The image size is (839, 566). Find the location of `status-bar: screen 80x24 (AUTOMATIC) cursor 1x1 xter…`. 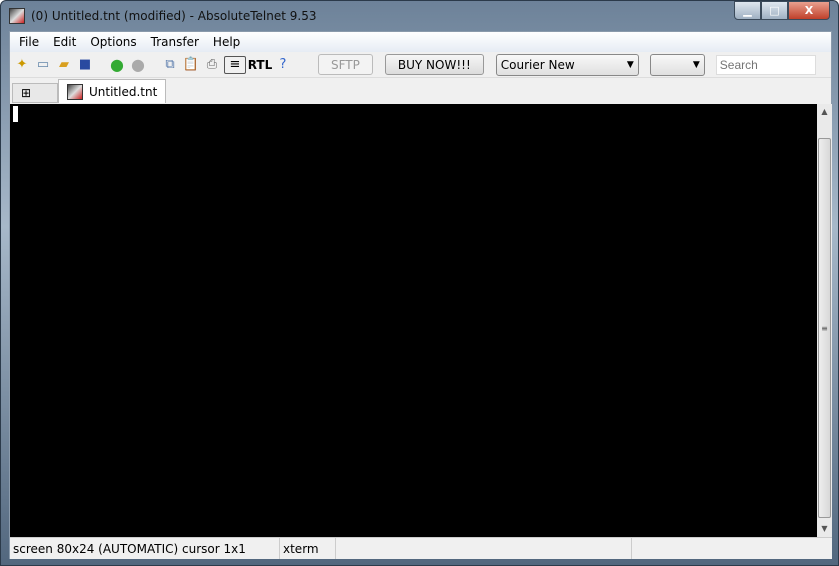

status-bar: screen 80x24 (AUTOMATIC) cursor 1x1 xter… is located at coordinates (421, 548).